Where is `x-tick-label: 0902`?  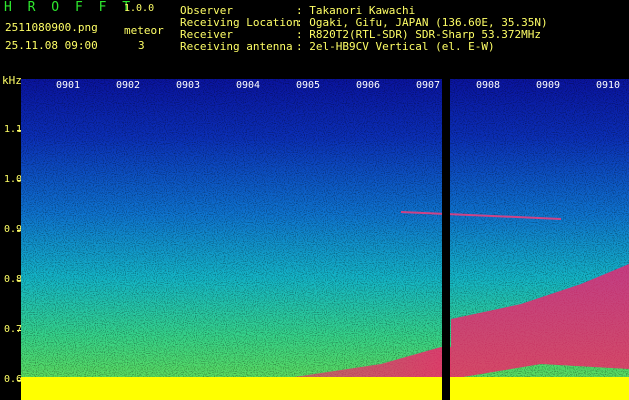 x-tick-label: 0902 is located at coordinates (128, 85).